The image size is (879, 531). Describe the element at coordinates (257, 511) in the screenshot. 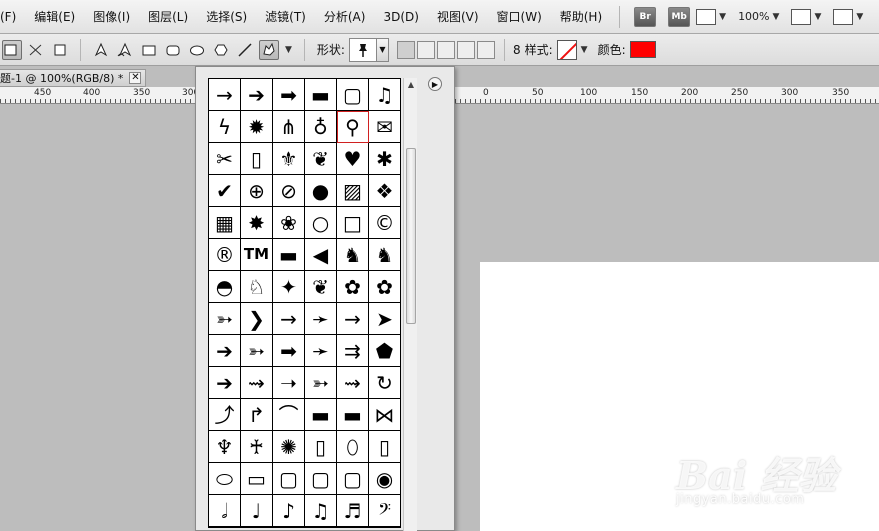

I see `shape-quarter-note: ♩` at that location.